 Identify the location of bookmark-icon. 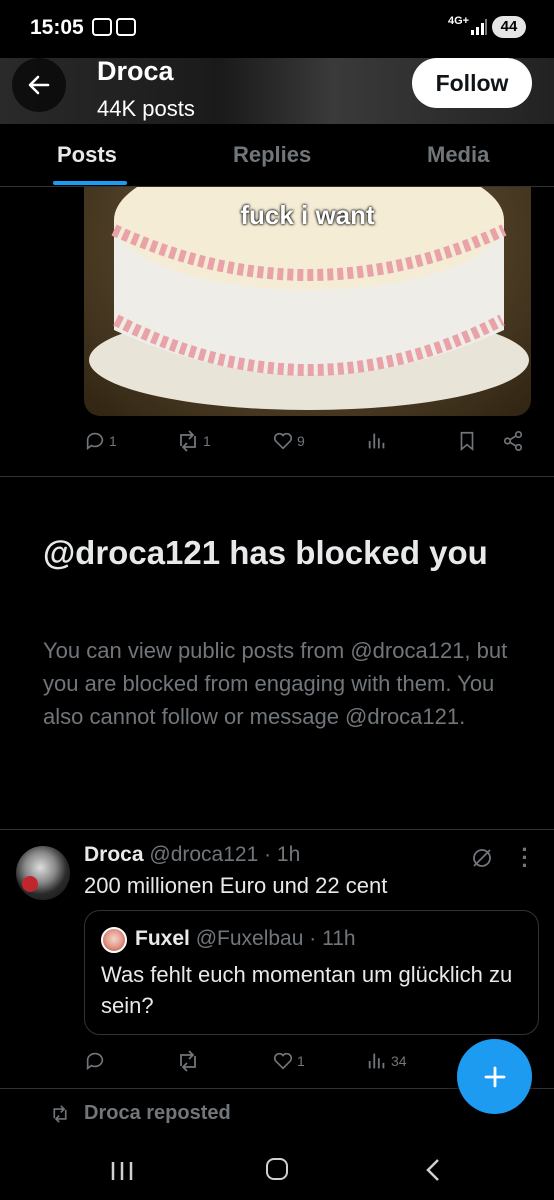
(467, 441).